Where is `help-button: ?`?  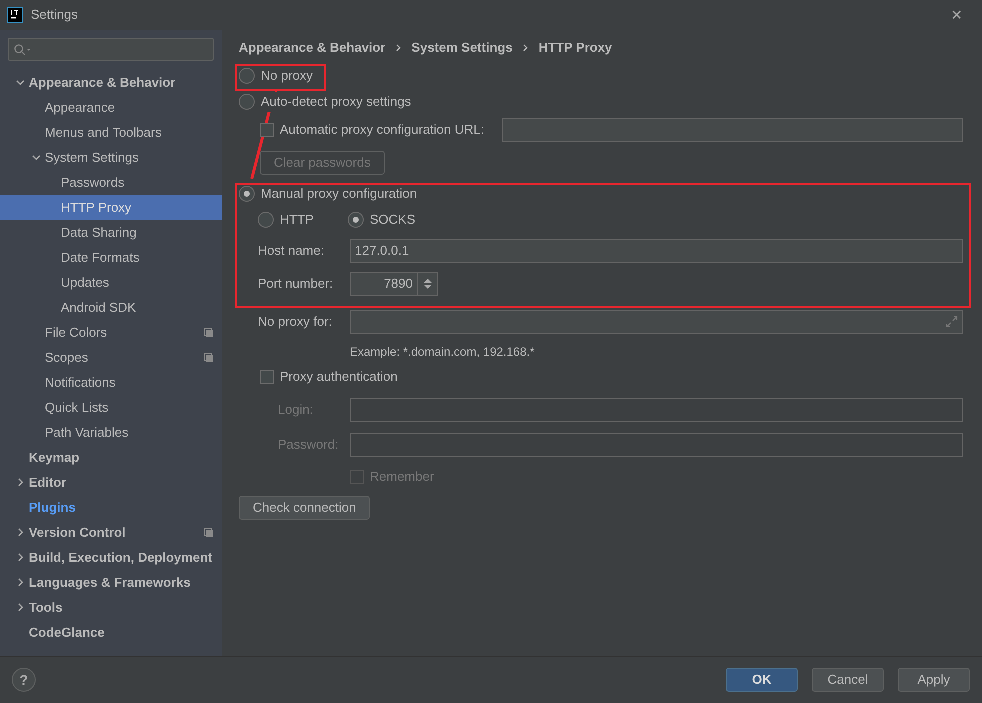 help-button: ? is located at coordinates (24, 680).